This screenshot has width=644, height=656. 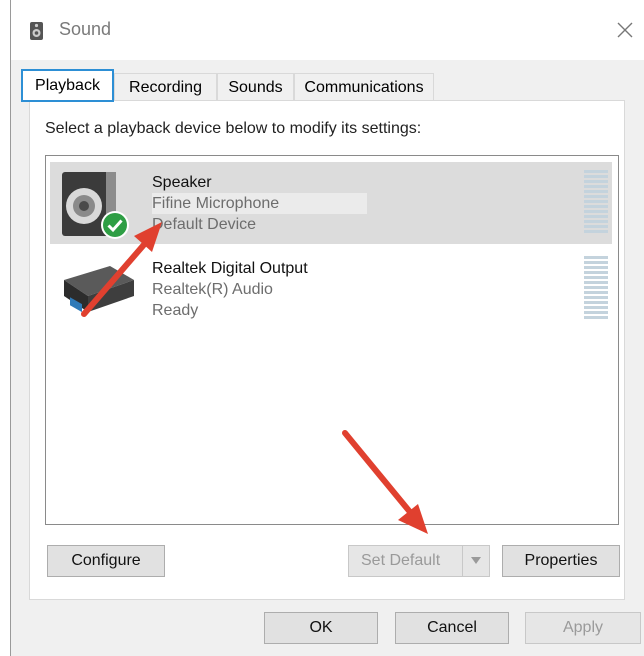 What do you see at coordinates (165, 87) in the screenshot?
I see `tab-recording: Recording` at bounding box center [165, 87].